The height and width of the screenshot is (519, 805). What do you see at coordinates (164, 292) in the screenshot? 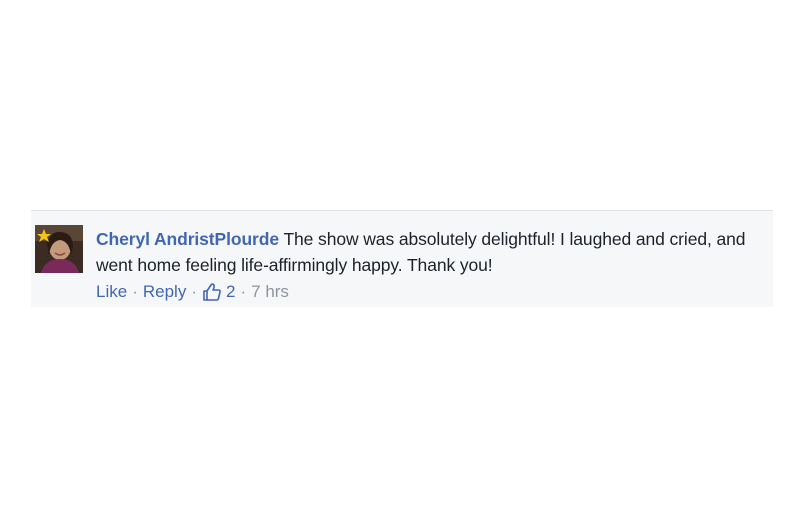
I see `reply-button: Reply` at bounding box center [164, 292].